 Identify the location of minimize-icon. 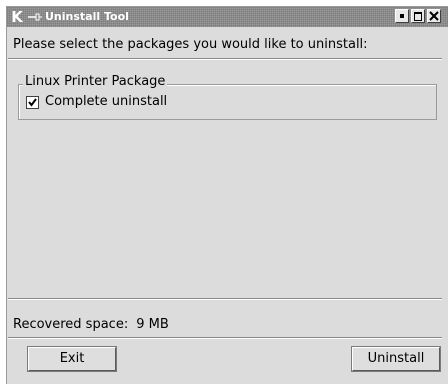
(402, 16).